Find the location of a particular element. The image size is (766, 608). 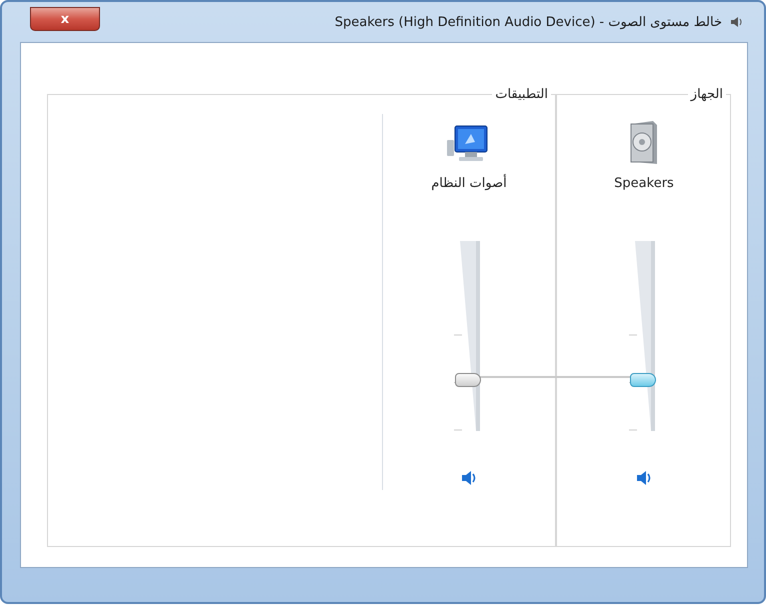

group-label: الجهاز is located at coordinates (706, 94).